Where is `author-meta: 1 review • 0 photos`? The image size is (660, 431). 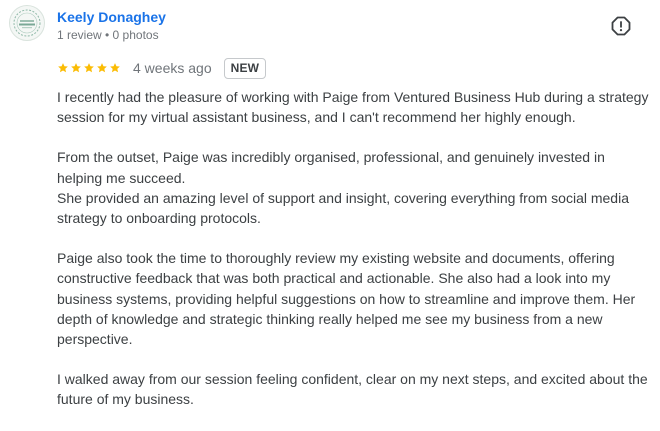
author-meta: 1 review • 0 photos is located at coordinates (108, 35).